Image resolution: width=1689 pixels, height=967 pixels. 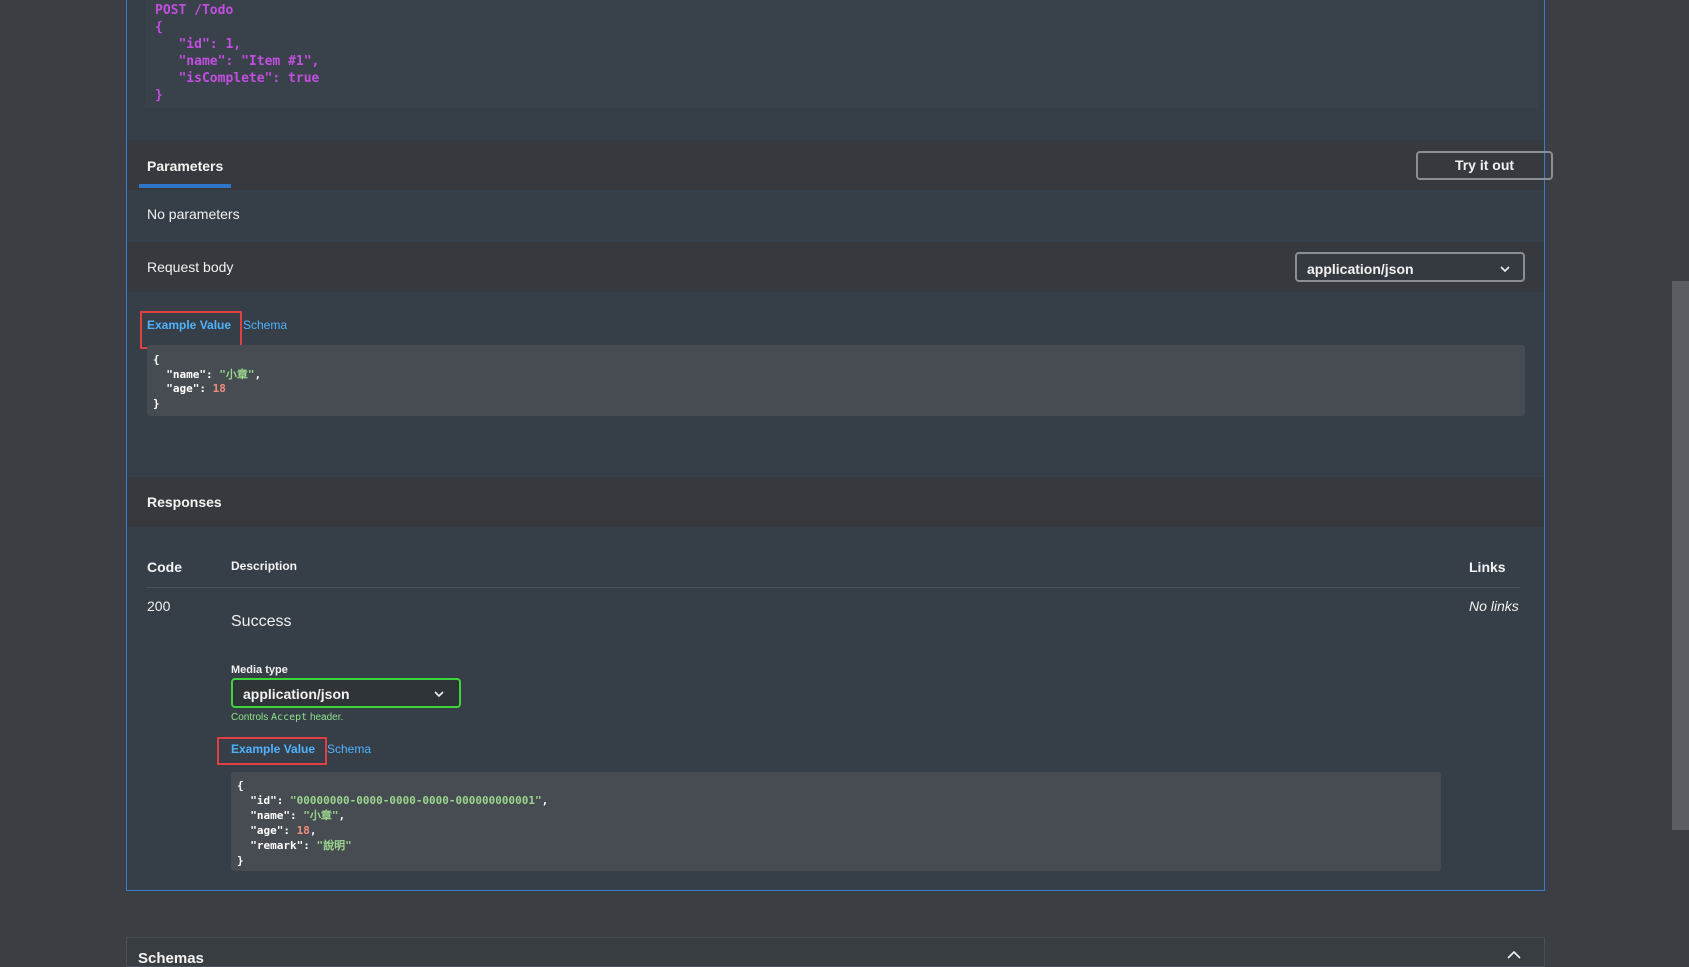 I want to click on column-description: Description, so click(x=264, y=566).